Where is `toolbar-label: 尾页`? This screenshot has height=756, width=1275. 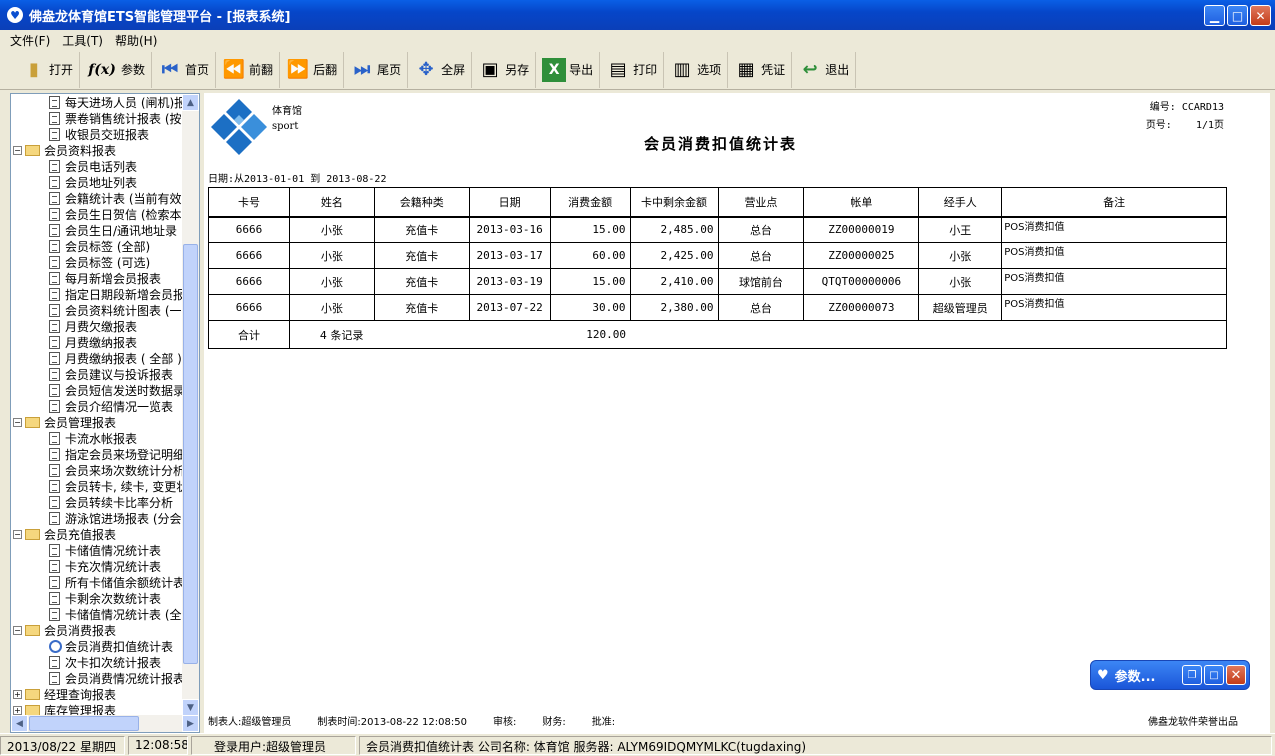 toolbar-label: 尾页 is located at coordinates (389, 70).